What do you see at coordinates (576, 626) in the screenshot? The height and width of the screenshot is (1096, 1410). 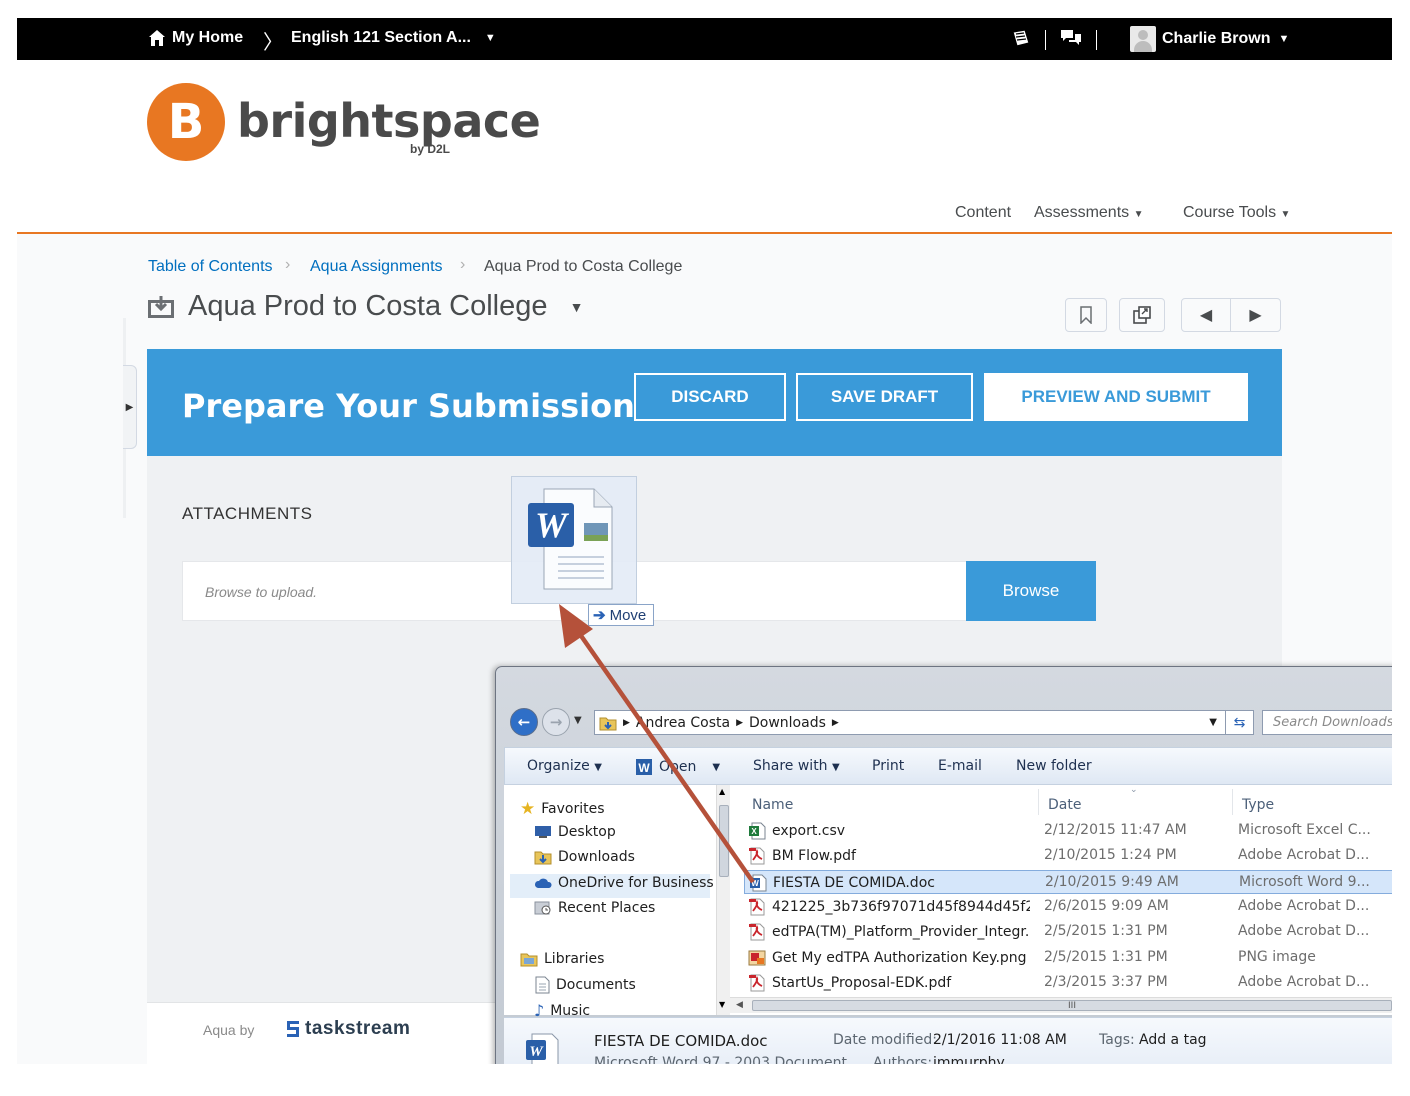 I see `drag-arrow-head` at bounding box center [576, 626].